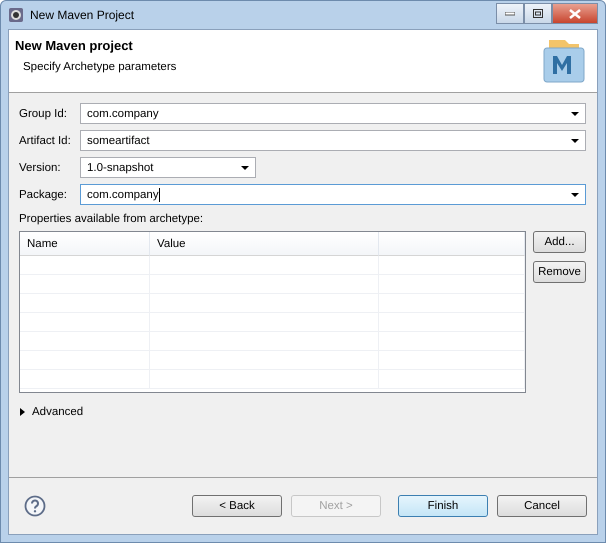  Describe the element at coordinates (43, 114) in the screenshot. I see `field-label: Group Id:` at that location.